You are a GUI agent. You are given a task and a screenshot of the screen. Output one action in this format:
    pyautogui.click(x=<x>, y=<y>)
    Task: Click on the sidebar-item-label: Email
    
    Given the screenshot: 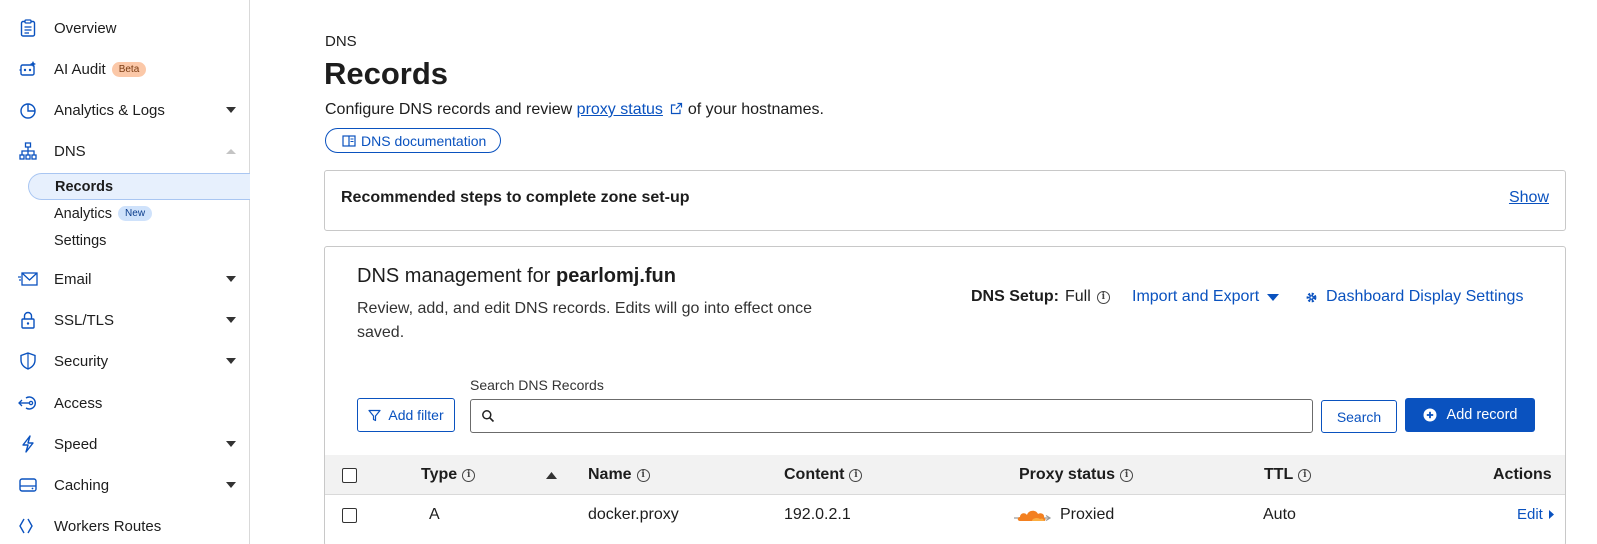 What is the action you would take?
    pyautogui.click(x=73, y=279)
    